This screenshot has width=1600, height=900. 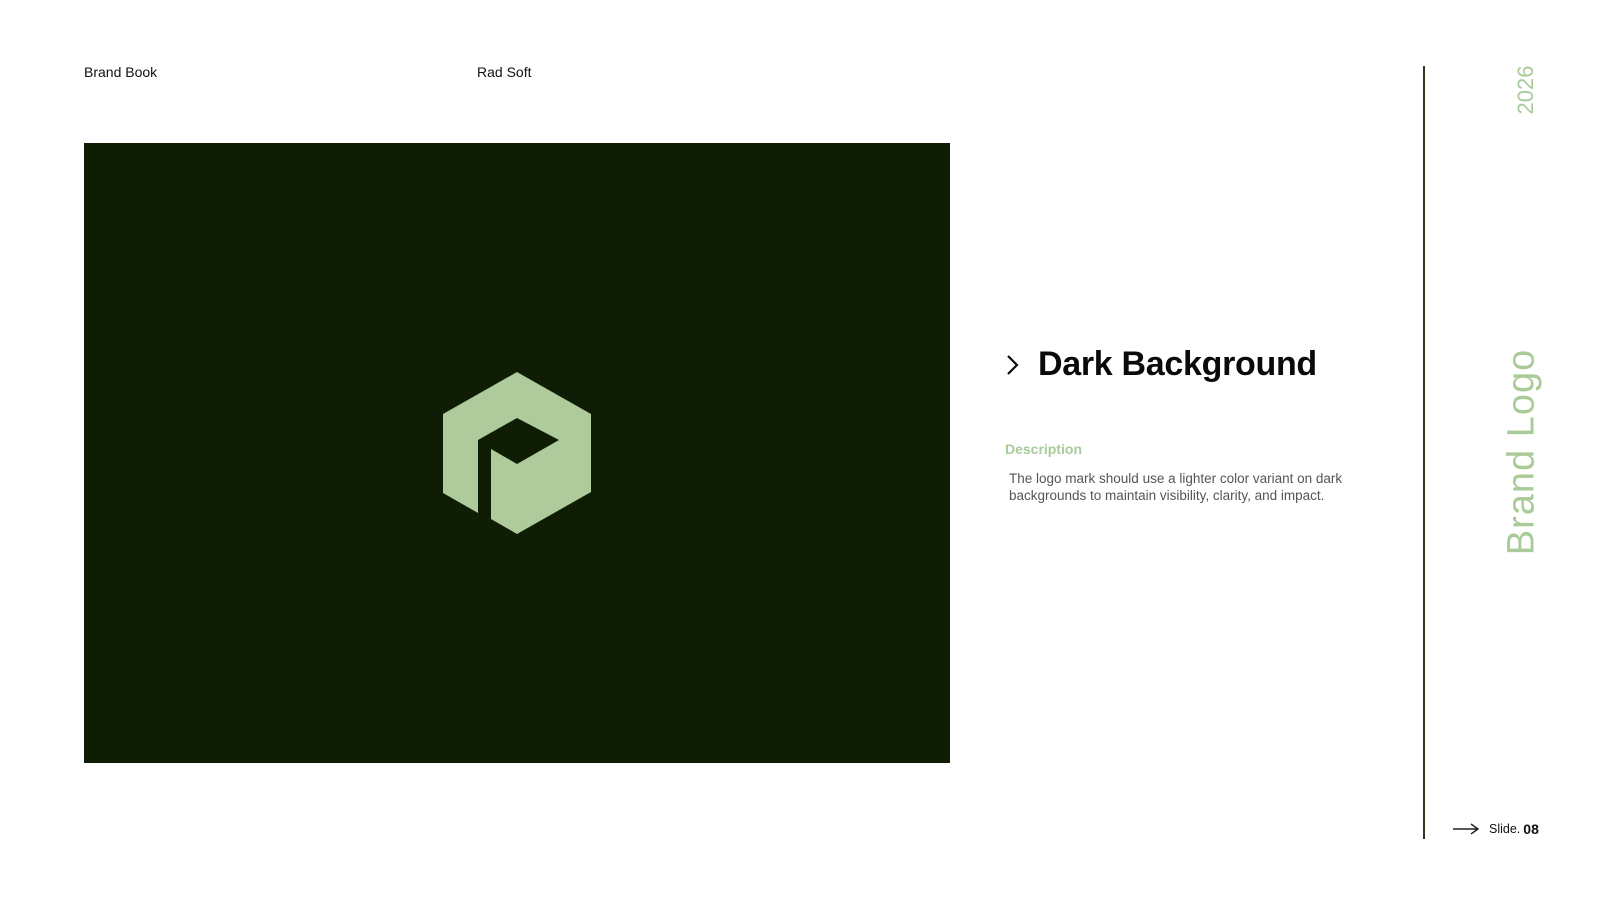 What do you see at coordinates (1531, 829) in the screenshot?
I see `slide-number: 08` at bounding box center [1531, 829].